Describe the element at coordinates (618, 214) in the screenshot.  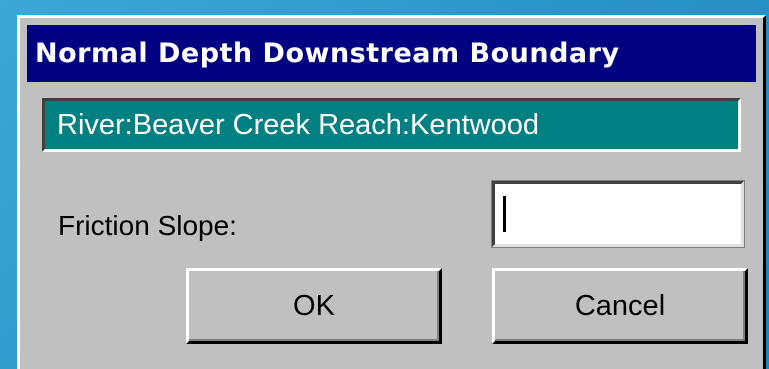
I see `friction-slope-input` at that location.